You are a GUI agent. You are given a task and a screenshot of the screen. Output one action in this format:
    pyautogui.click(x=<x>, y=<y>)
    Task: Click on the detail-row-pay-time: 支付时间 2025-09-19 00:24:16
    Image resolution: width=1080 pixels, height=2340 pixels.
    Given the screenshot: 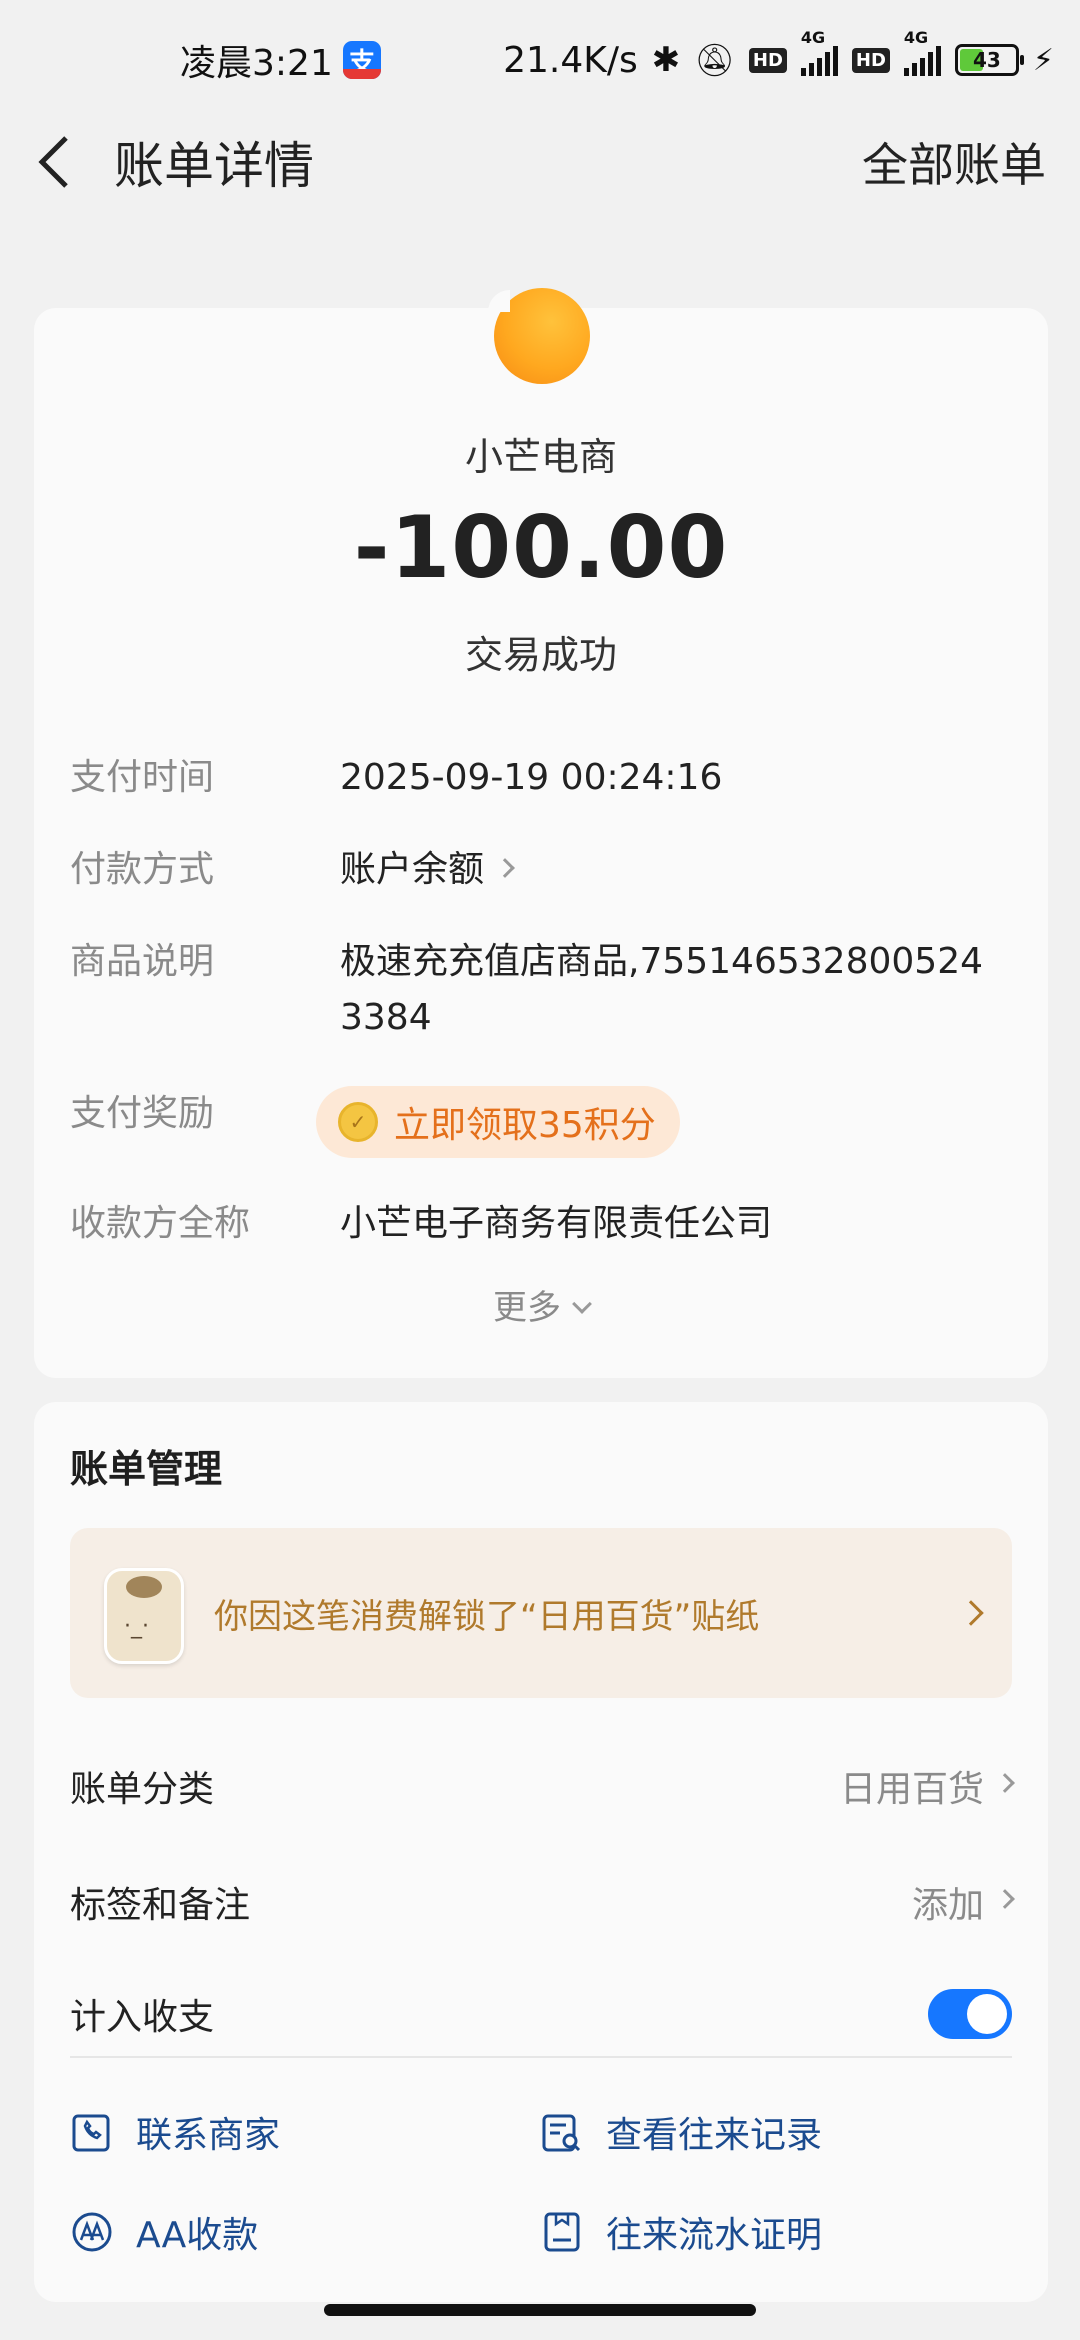 What is the action you would take?
    pyautogui.click(x=541, y=778)
    